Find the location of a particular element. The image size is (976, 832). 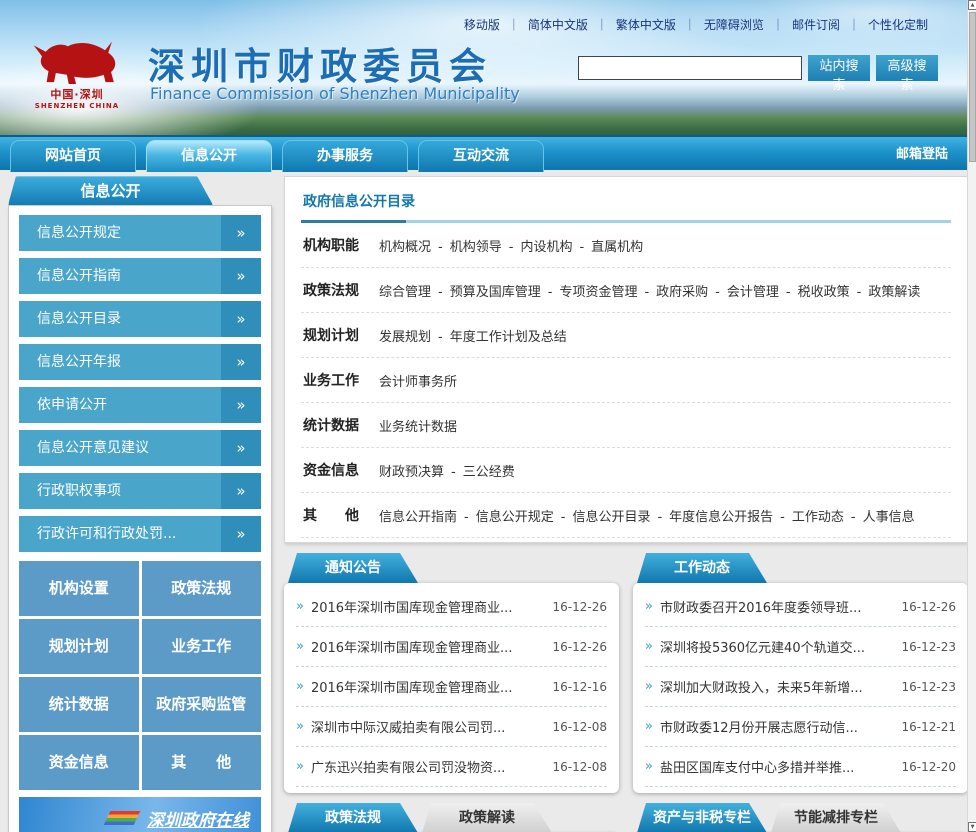

directory-link: 机构领导 is located at coordinates (476, 247).